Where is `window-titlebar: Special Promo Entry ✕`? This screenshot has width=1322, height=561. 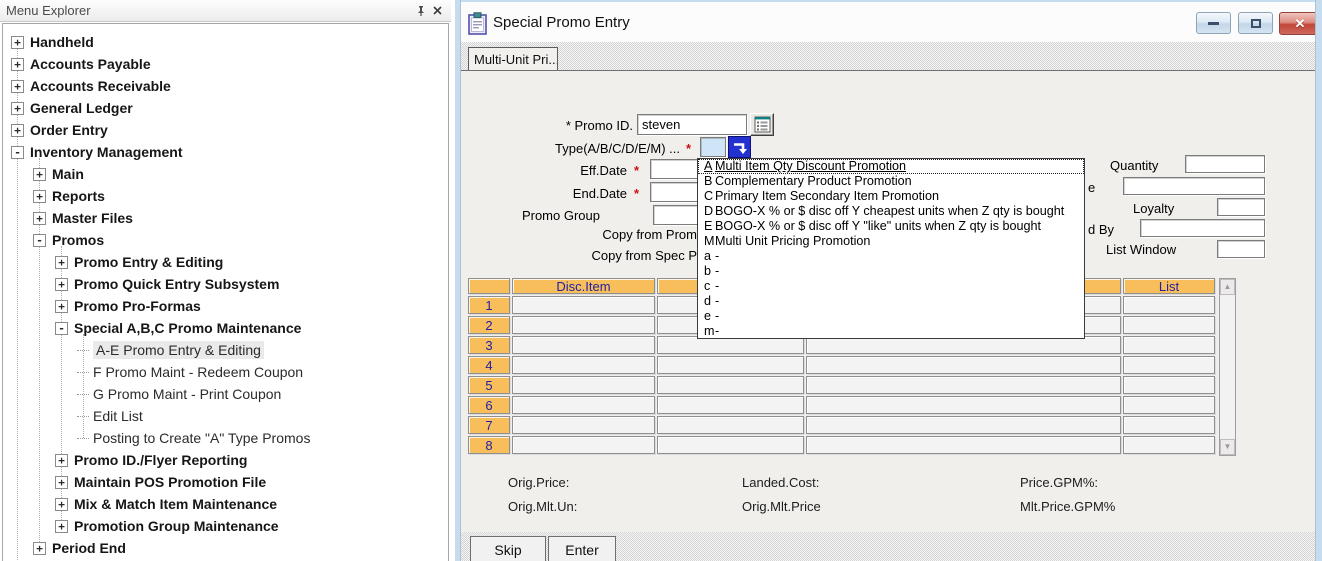
window-titlebar: Special Promo Entry ✕ is located at coordinates (888, 21).